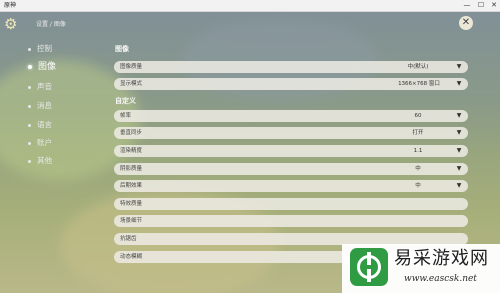 Image resolution: width=500 pixels, height=293 pixels. Describe the element at coordinates (44, 160) in the screenshot. I see `sidebar-item-label: 其他` at that location.